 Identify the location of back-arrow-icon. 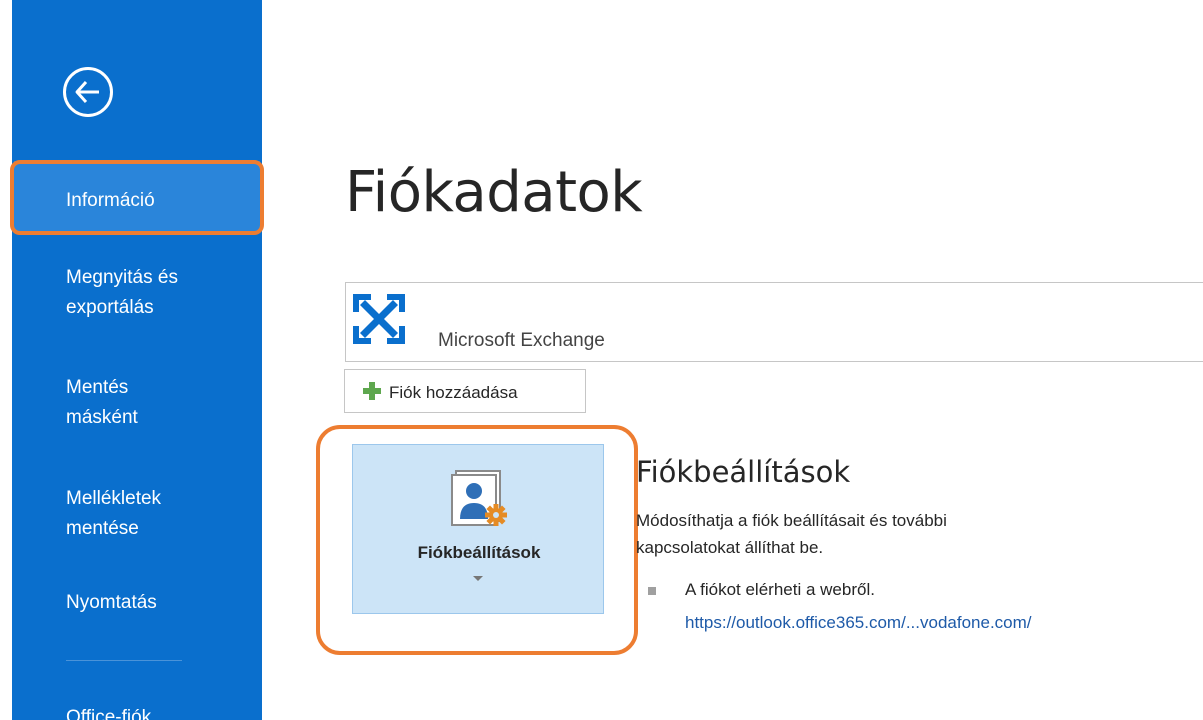
(87, 92).